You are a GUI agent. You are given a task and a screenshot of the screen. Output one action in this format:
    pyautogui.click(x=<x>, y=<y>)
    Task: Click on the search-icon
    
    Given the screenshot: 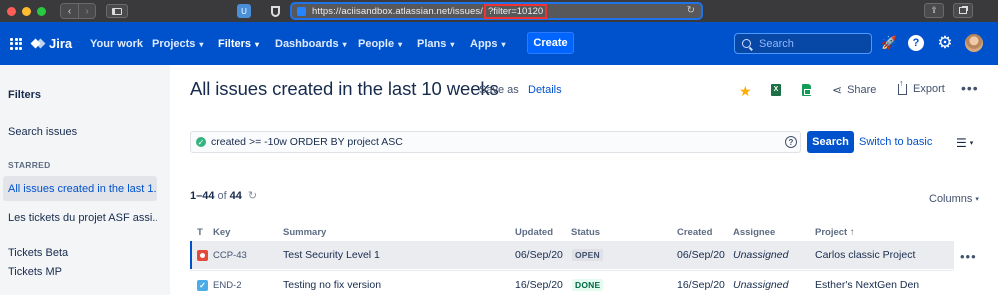 What is the action you would take?
    pyautogui.click(x=746, y=43)
    